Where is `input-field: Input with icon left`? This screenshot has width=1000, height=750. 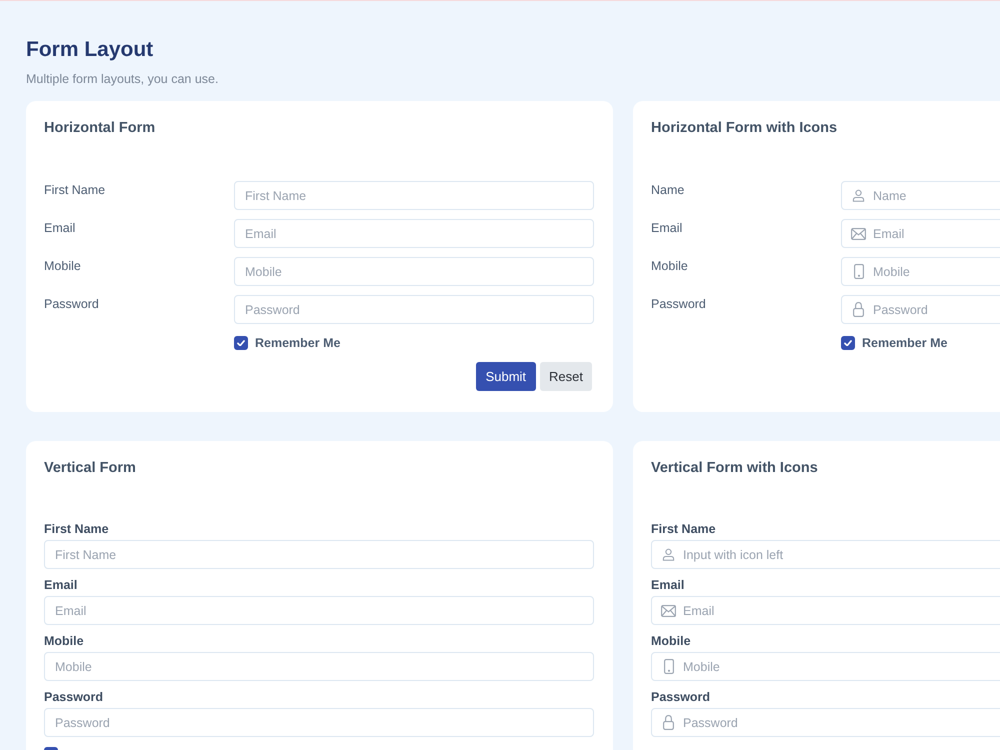 input-field: Input with icon left is located at coordinates (825, 554).